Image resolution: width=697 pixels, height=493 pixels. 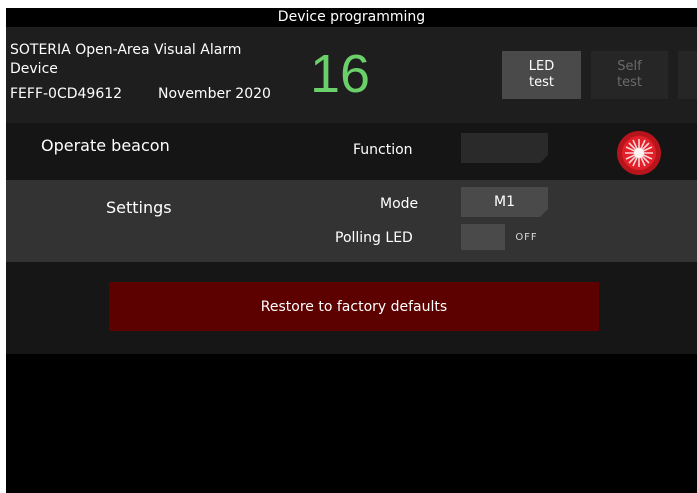 I want to click on led-test-label-line2: test, so click(x=541, y=82).